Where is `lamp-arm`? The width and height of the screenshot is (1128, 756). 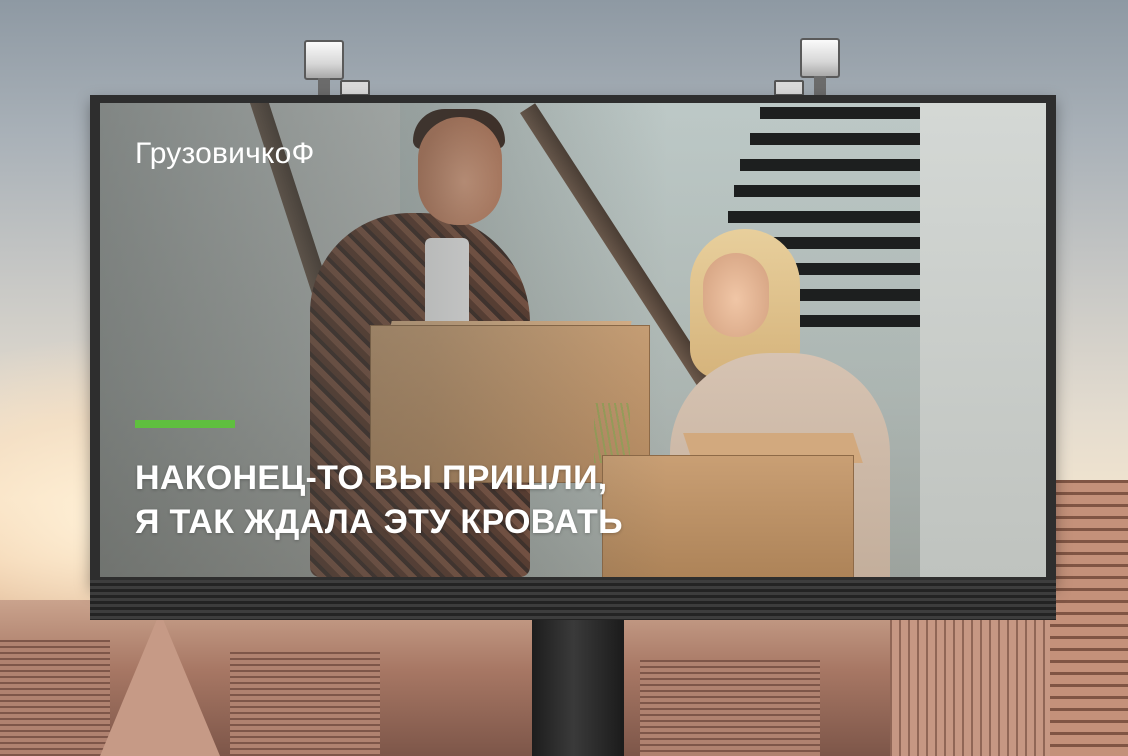
lamp-arm is located at coordinates (820, 86).